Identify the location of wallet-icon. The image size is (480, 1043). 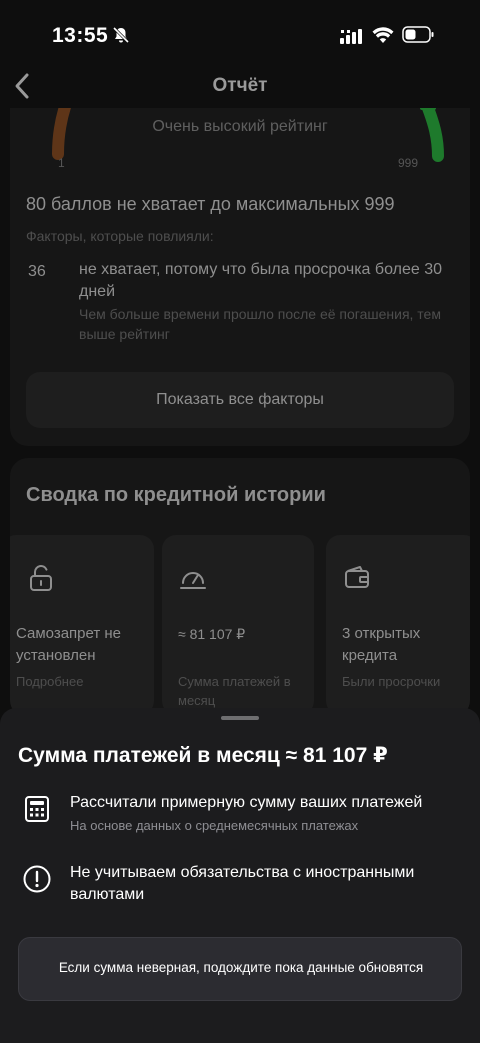
(357, 577).